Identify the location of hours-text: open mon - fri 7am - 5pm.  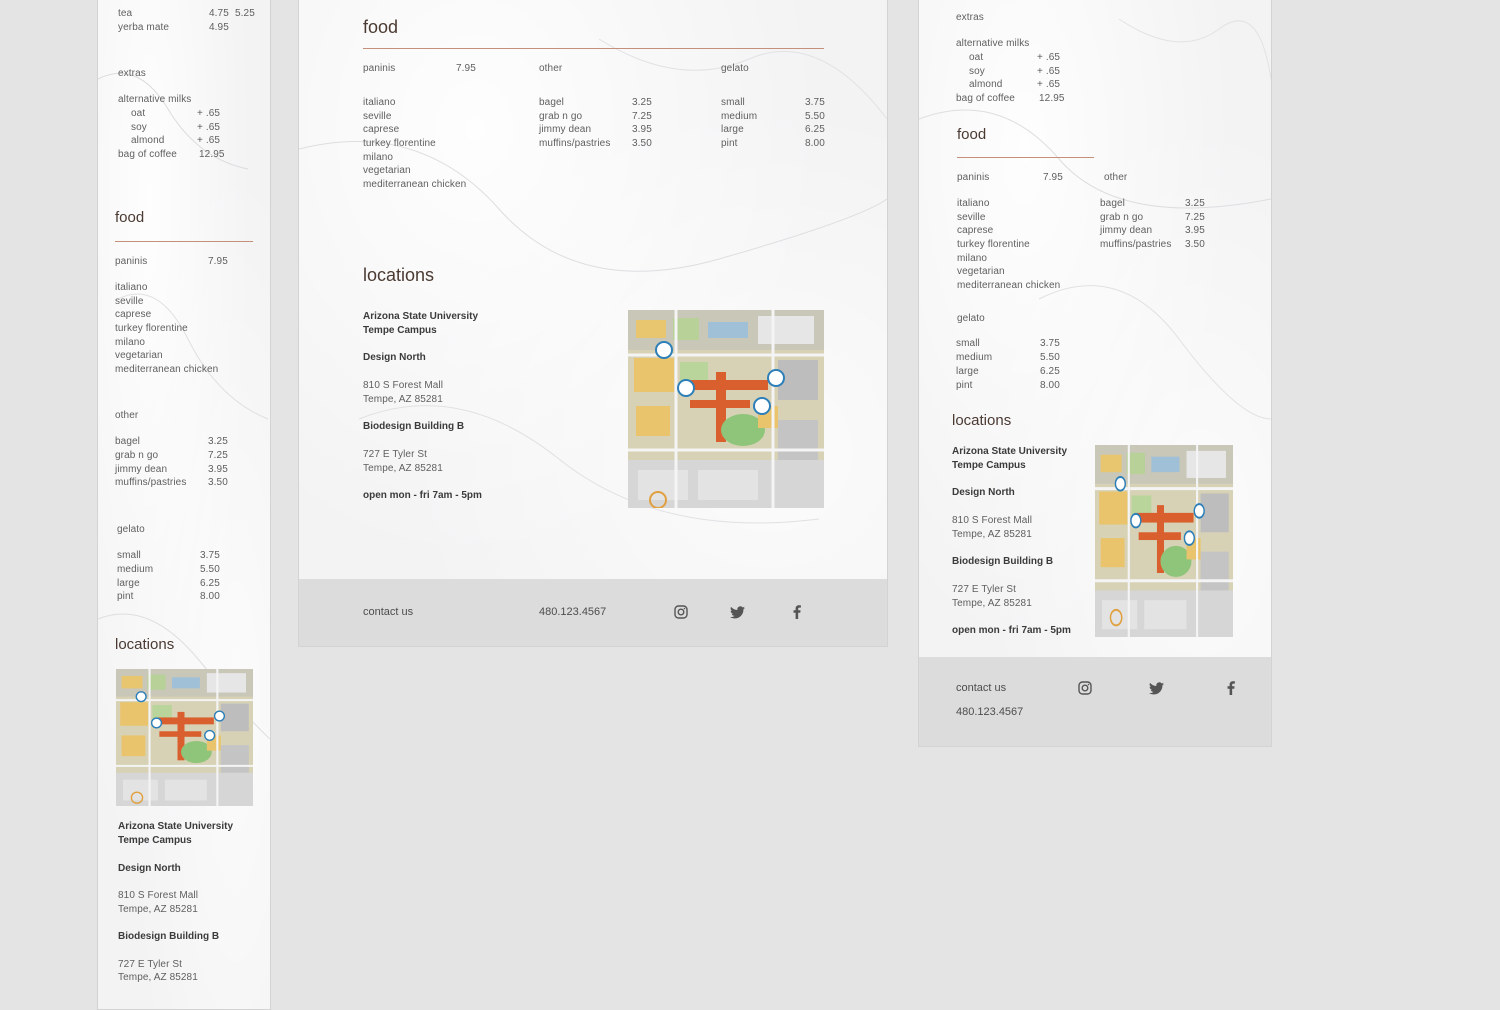
(422, 495).